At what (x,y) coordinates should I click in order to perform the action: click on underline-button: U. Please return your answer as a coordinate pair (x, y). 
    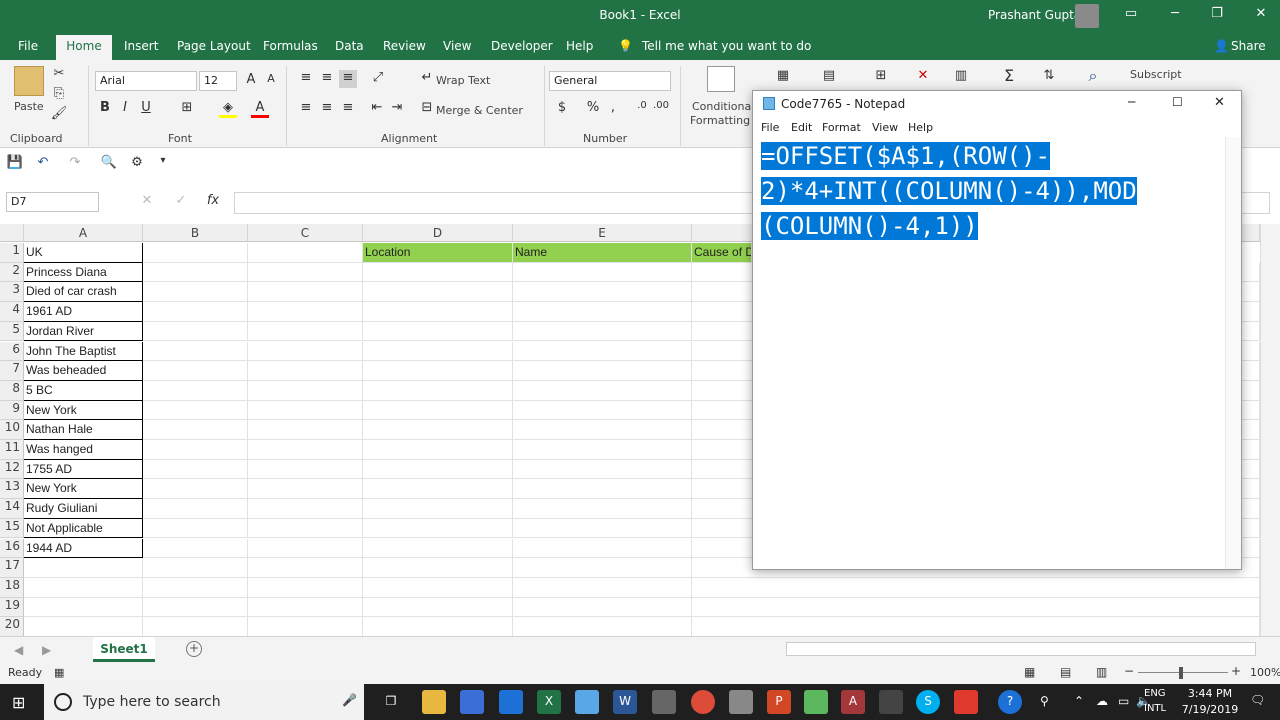
    Looking at the image, I should click on (146, 109).